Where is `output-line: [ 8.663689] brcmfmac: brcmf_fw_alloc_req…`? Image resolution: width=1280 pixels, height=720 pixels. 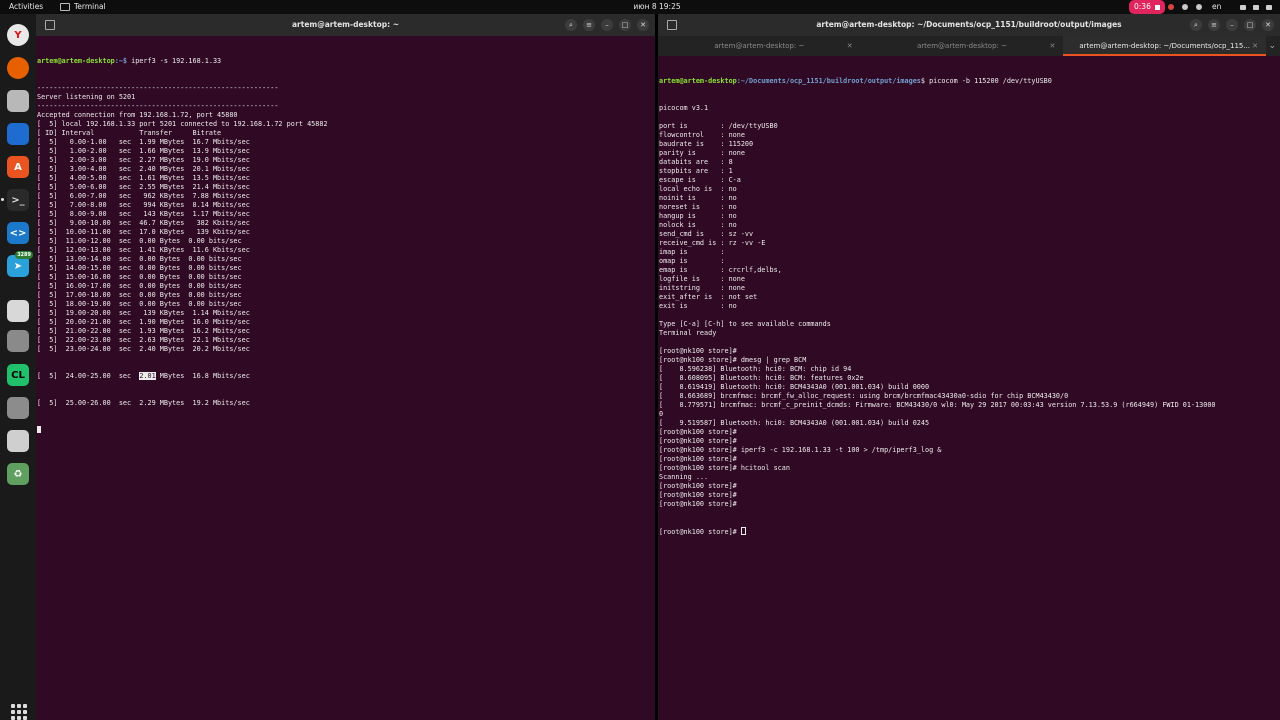
output-line: [ 8.663689] brcmfmac: brcmf_fw_alloc_req… is located at coordinates (864, 396).